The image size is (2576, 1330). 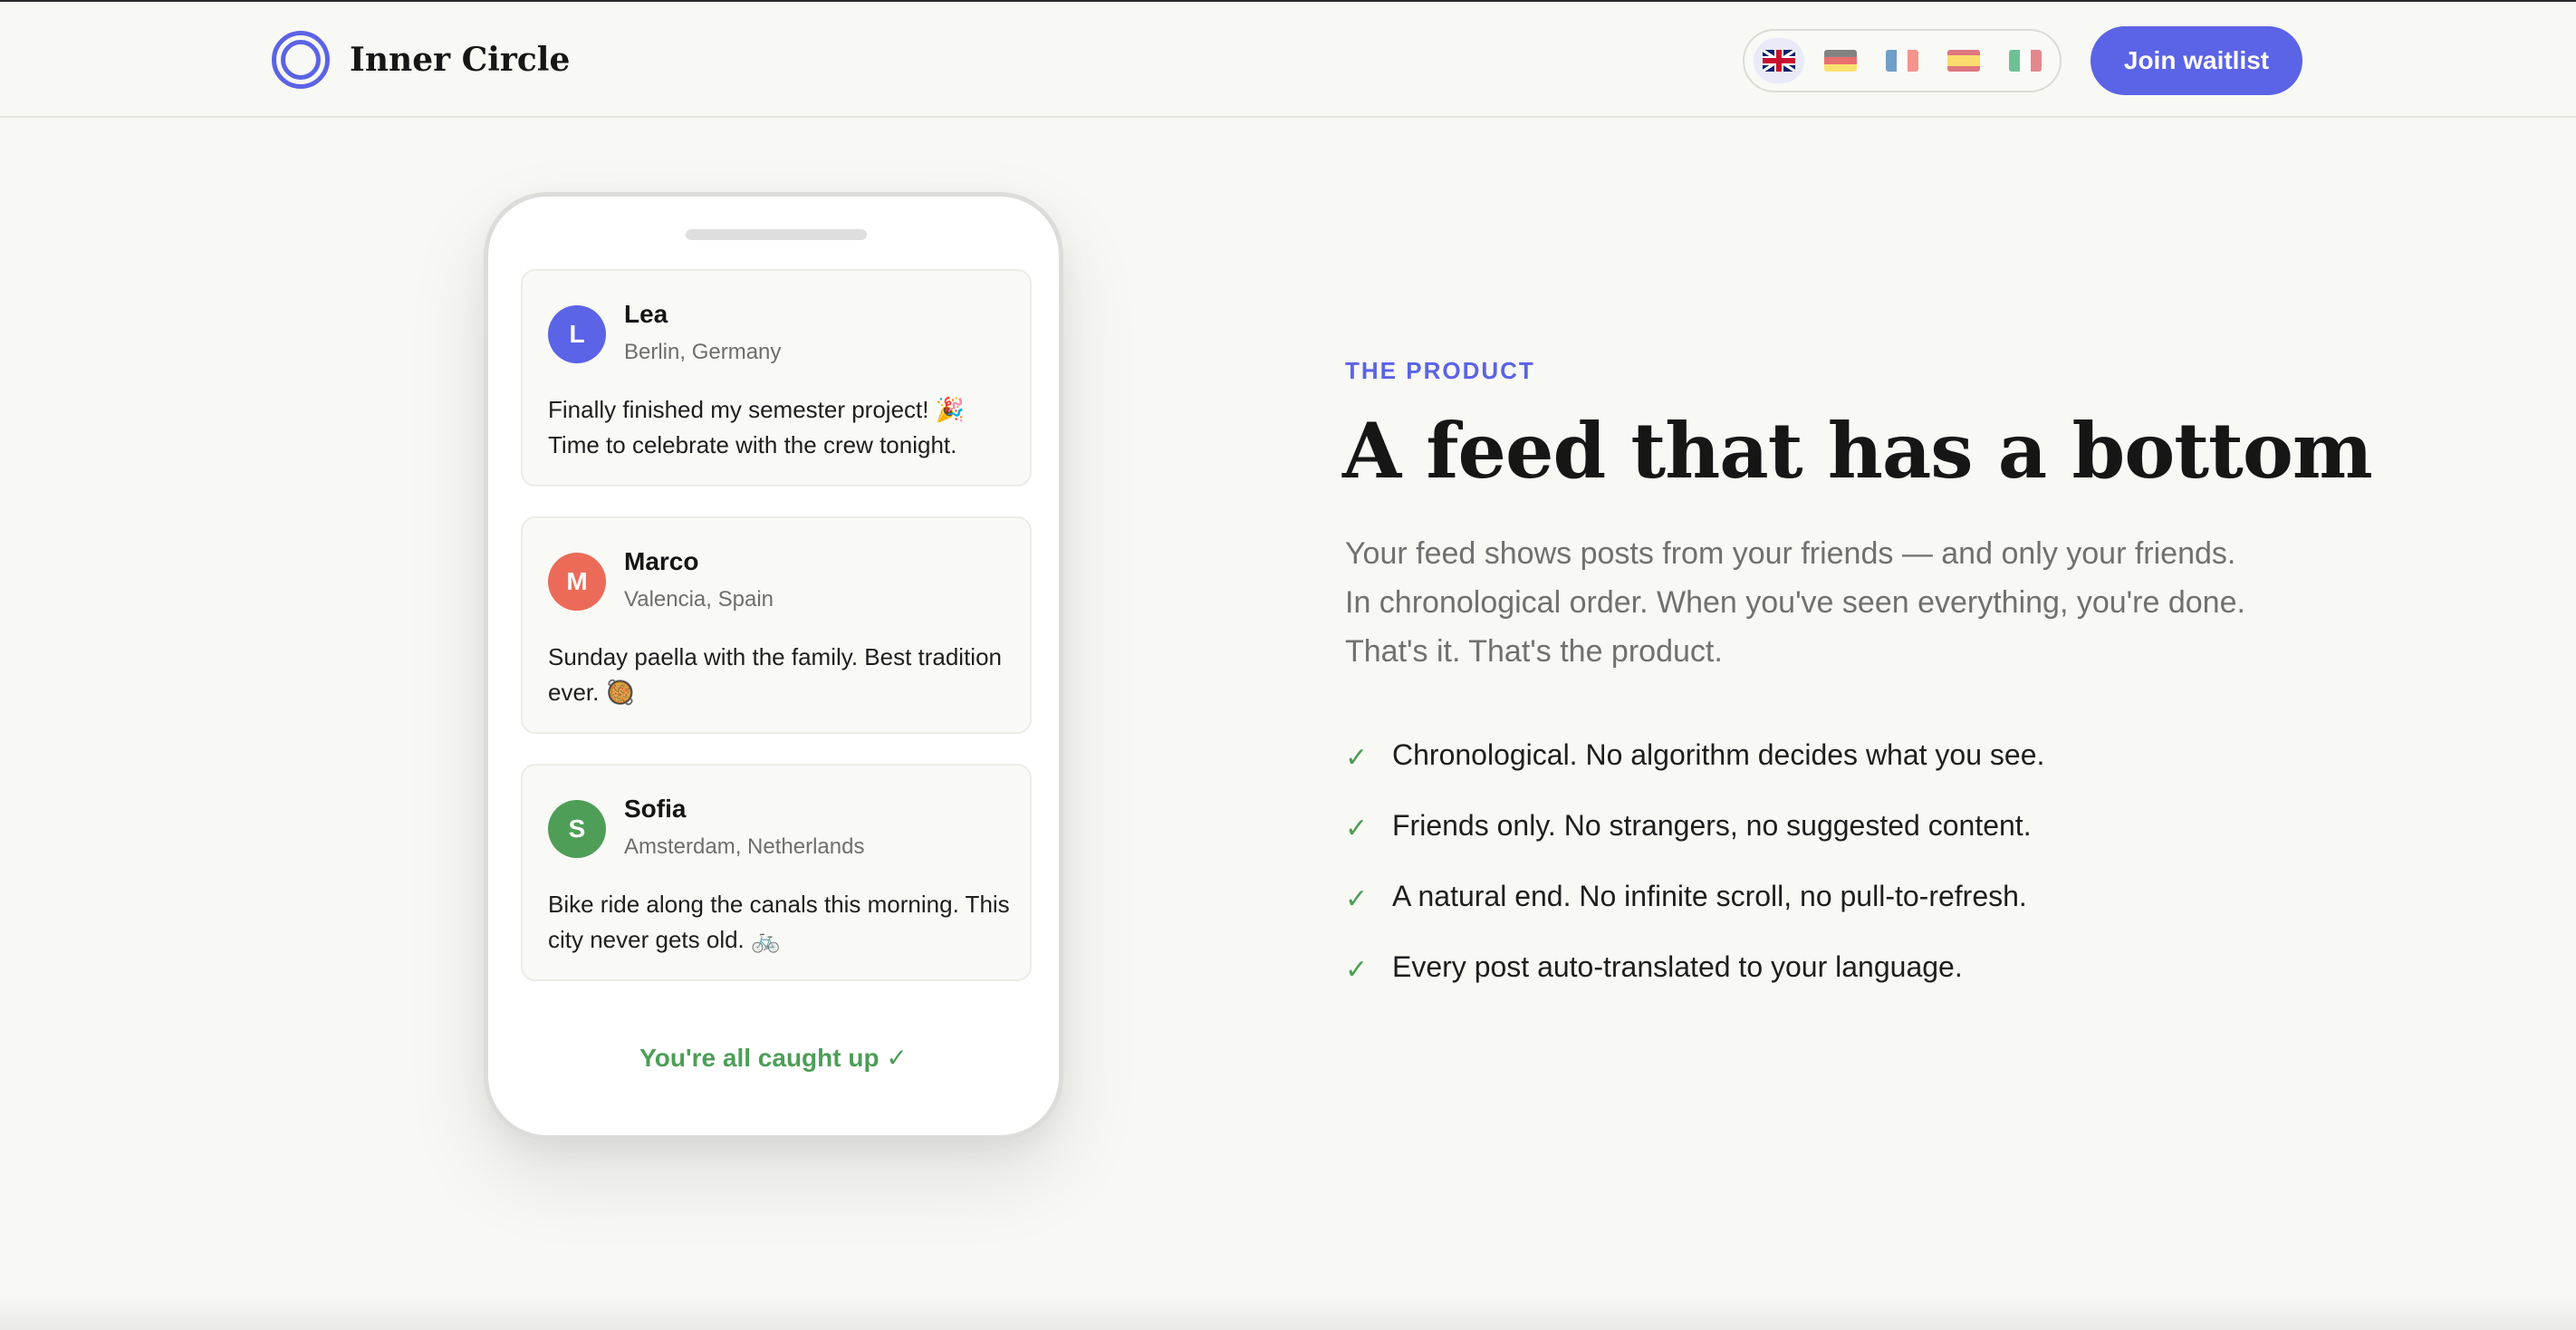 What do you see at coordinates (646, 314) in the screenshot?
I see `post-author-name: Lea` at bounding box center [646, 314].